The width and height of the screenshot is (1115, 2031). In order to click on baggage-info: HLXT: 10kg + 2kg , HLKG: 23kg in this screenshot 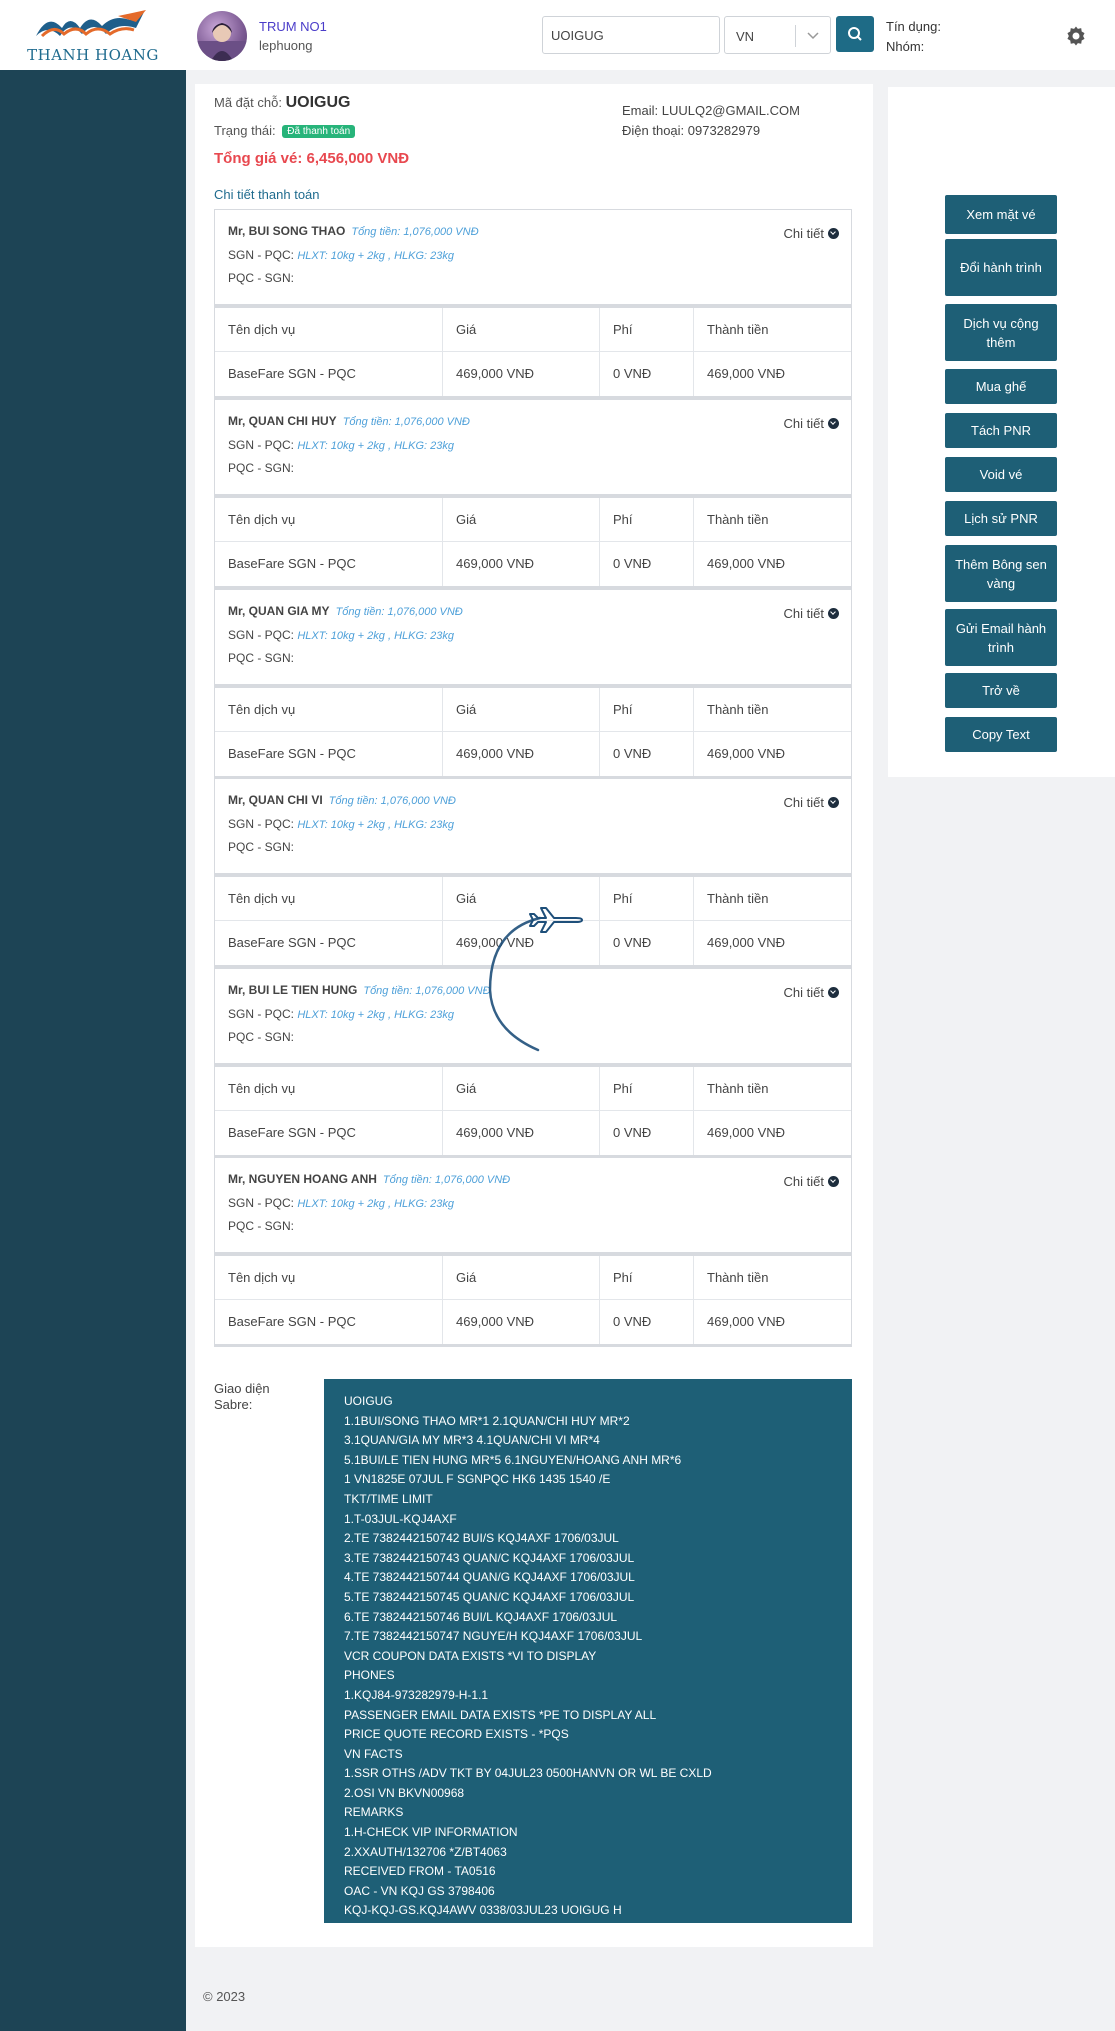, I will do `click(375, 825)`.